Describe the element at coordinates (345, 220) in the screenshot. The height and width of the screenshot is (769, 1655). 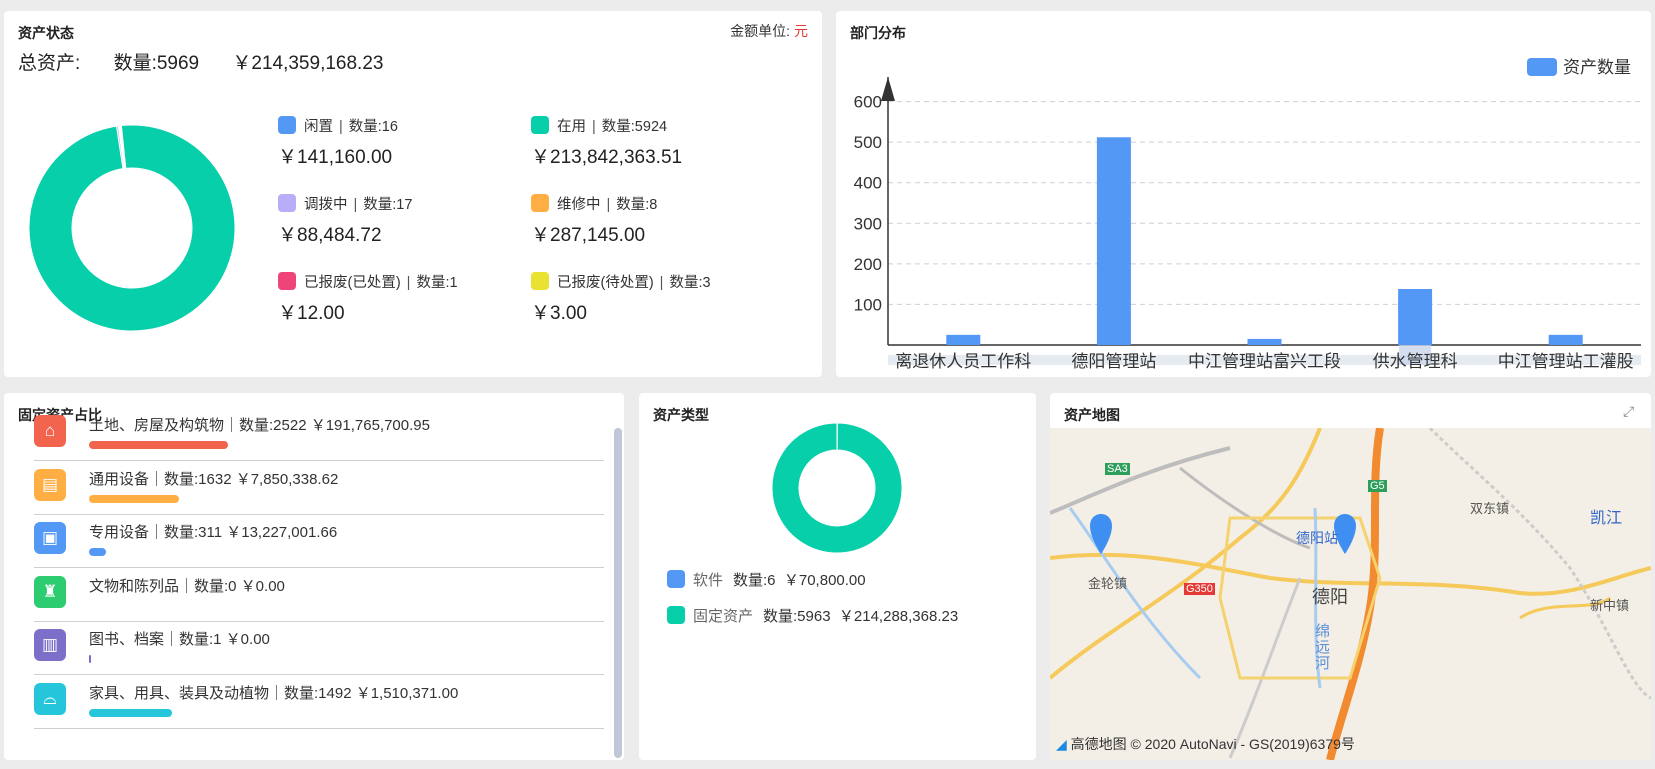
I see `legend-transfer: 调拨中 | 数量:17 ￥88,484.72` at that location.